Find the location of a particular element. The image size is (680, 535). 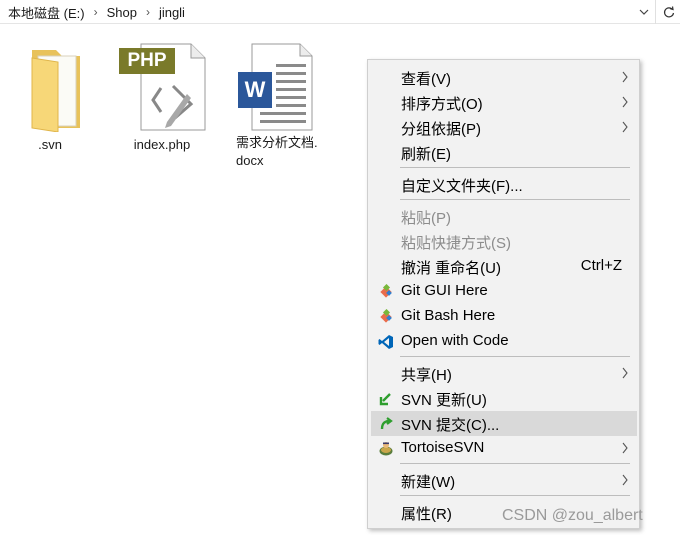

git-gui-icon is located at coordinates (386, 292).